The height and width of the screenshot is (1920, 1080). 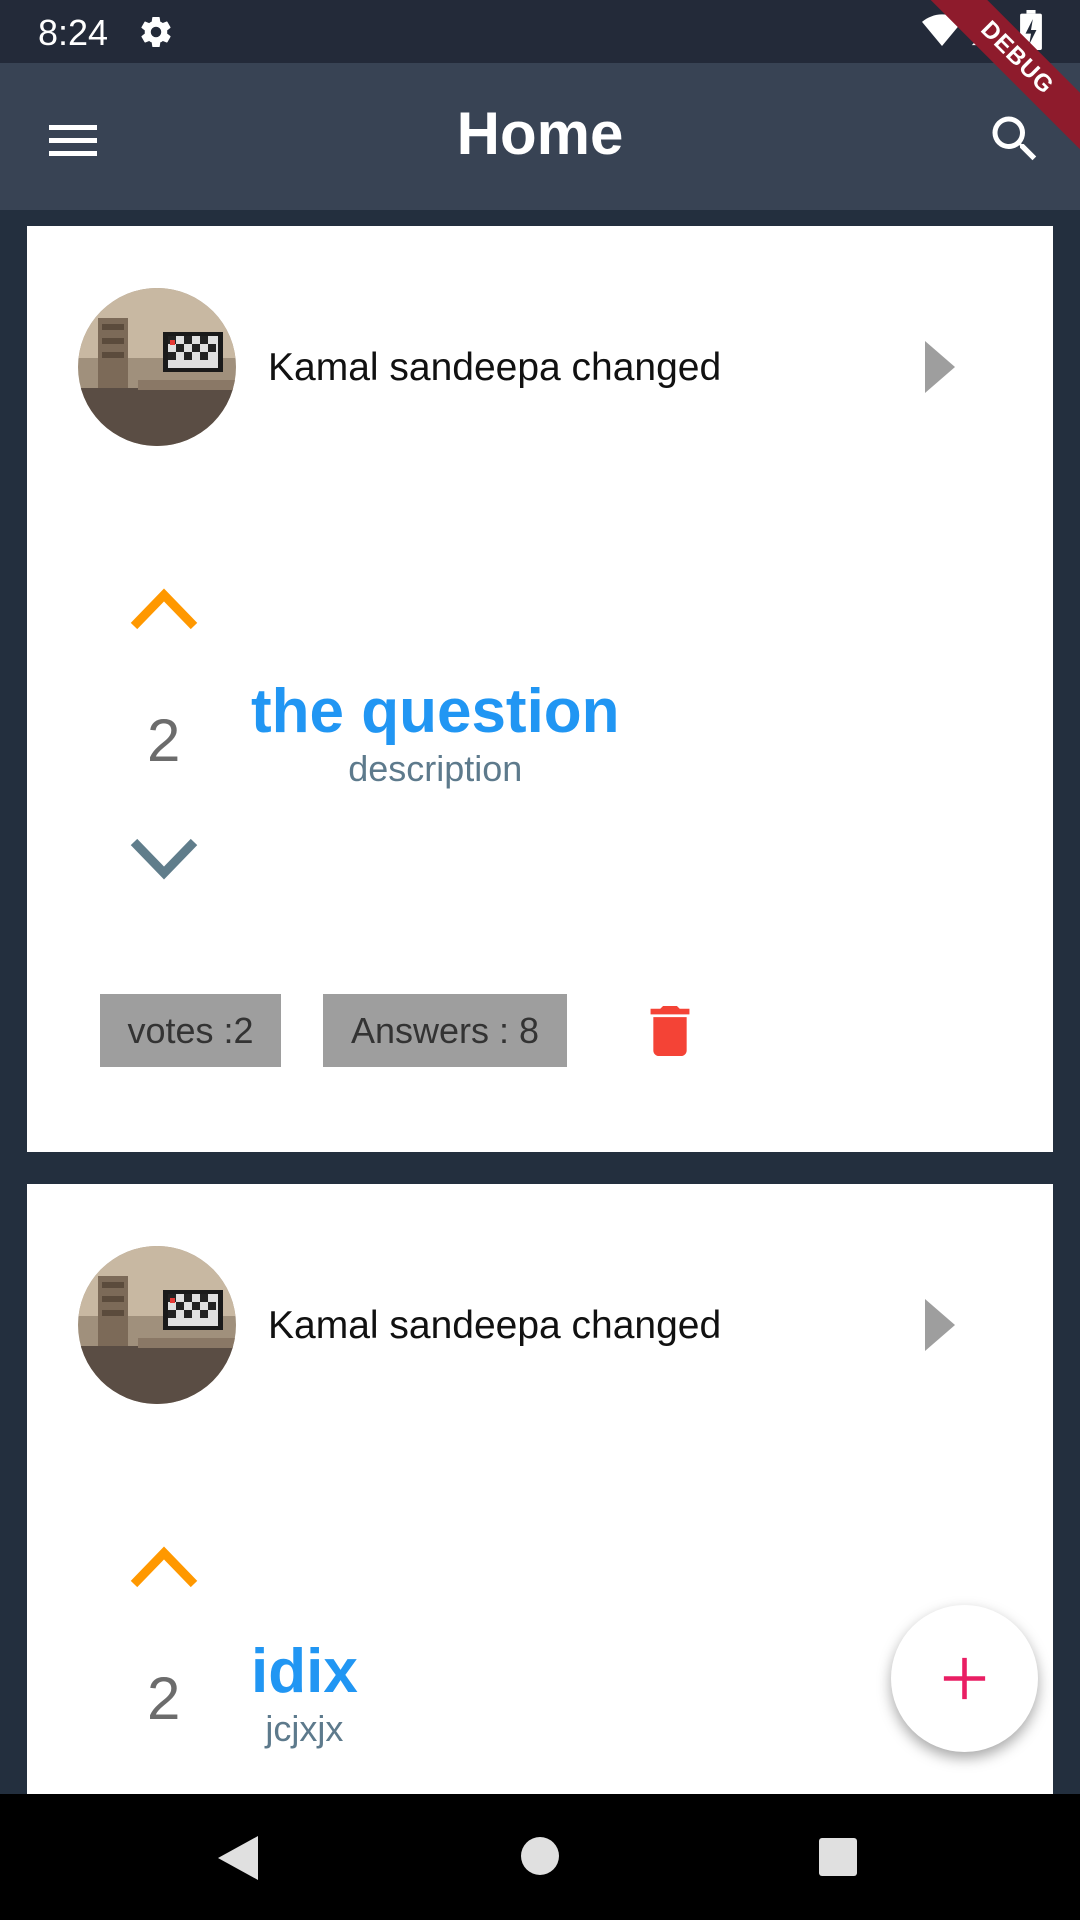 What do you see at coordinates (435, 769) in the screenshot?
I see `question-description: description` at bounding box center [435, 769].